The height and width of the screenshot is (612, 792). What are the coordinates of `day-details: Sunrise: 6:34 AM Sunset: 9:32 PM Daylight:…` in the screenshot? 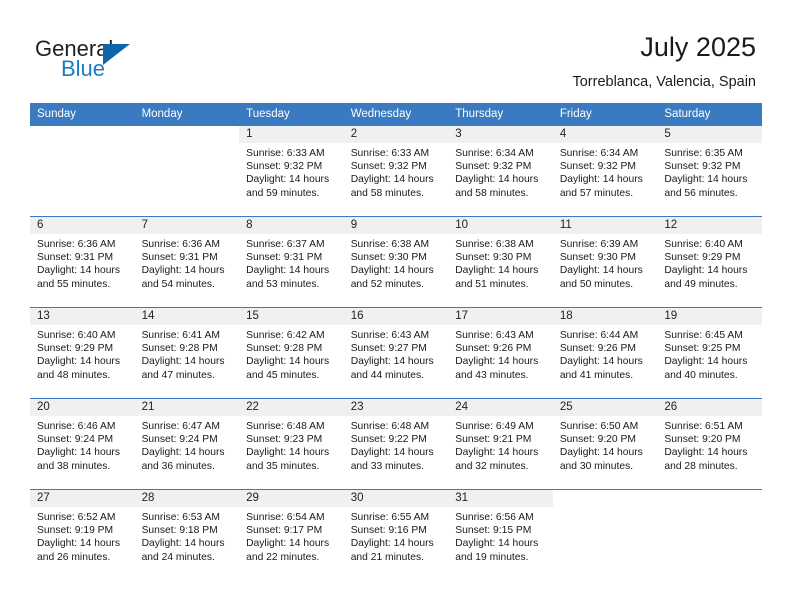 It's located at (500, 171).